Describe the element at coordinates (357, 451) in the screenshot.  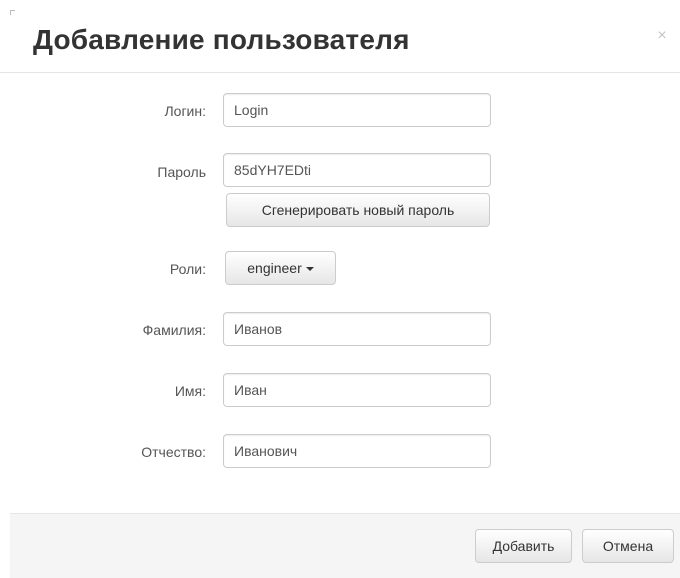
I see `middle-name-input` at that location.